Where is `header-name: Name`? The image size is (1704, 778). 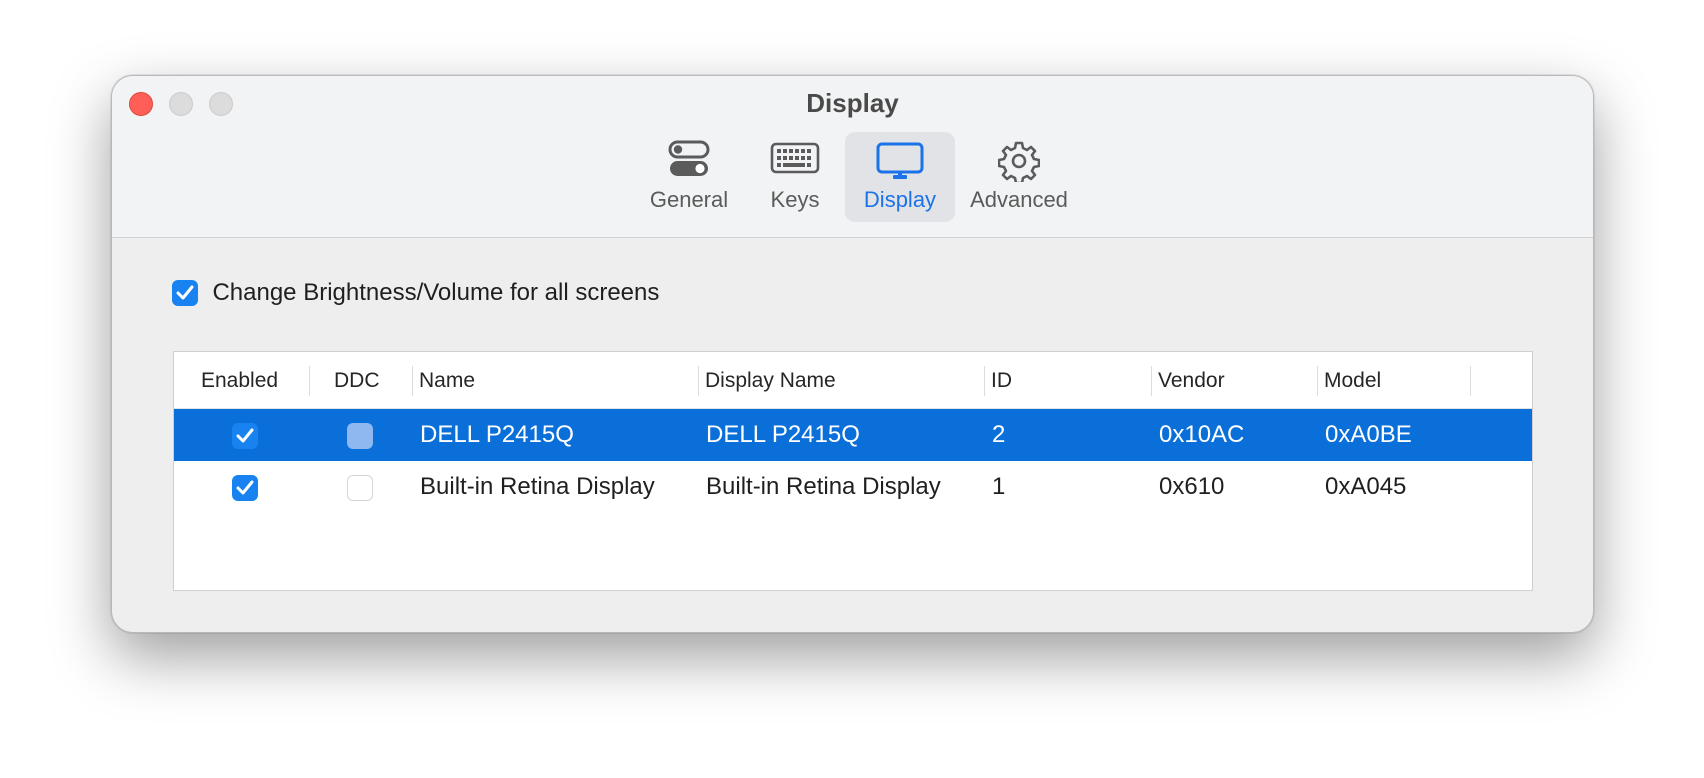 header-name: Name is located at coordinates (447, 381).